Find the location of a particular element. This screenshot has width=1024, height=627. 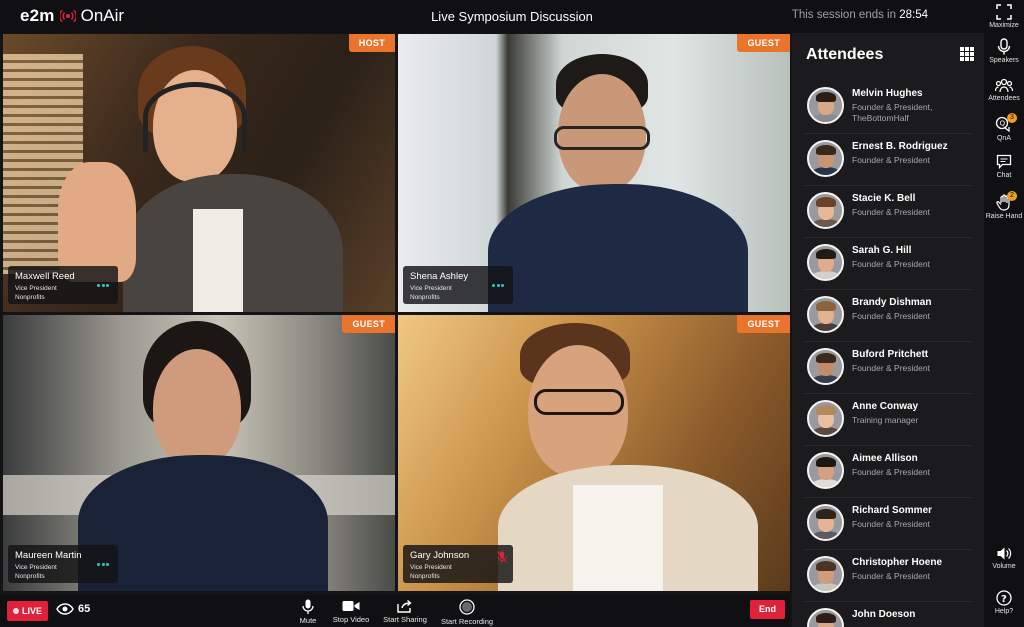

viewer-count-value: 65 is located at coordinates (84, 609).